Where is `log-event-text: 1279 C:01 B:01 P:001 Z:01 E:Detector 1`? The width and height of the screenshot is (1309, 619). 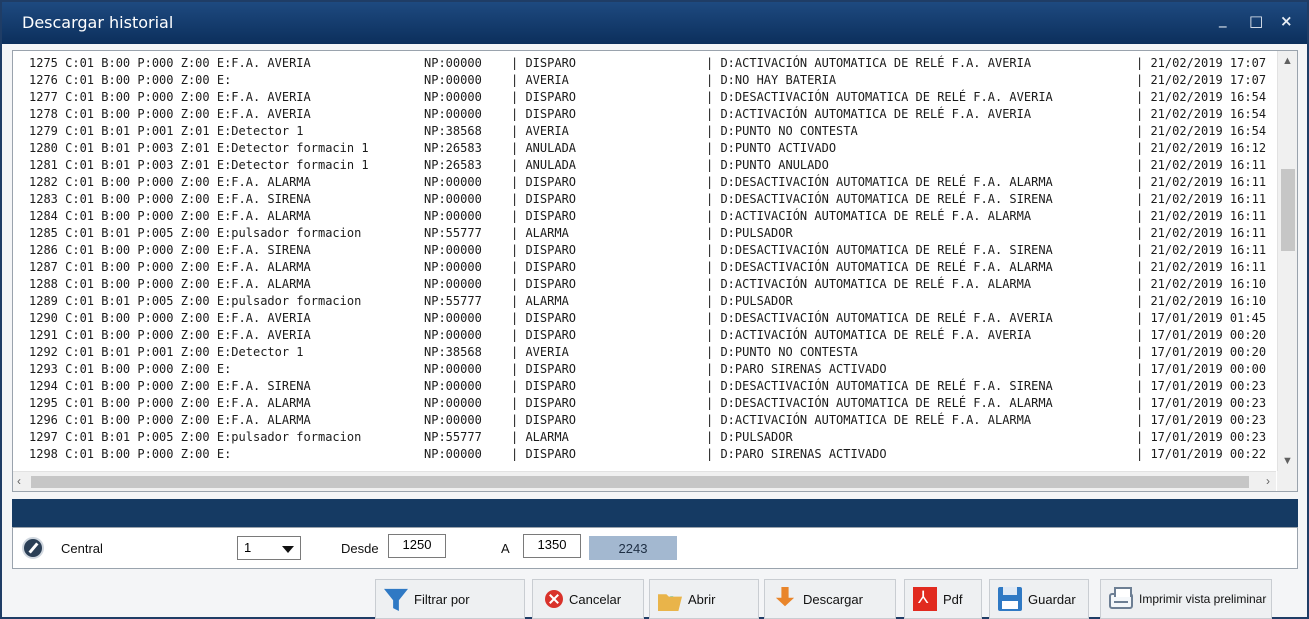
log-event-text: 1279 C:01 B:01 P:001 Z:01 E:Detector 1 is located at coordinates (166, 131).